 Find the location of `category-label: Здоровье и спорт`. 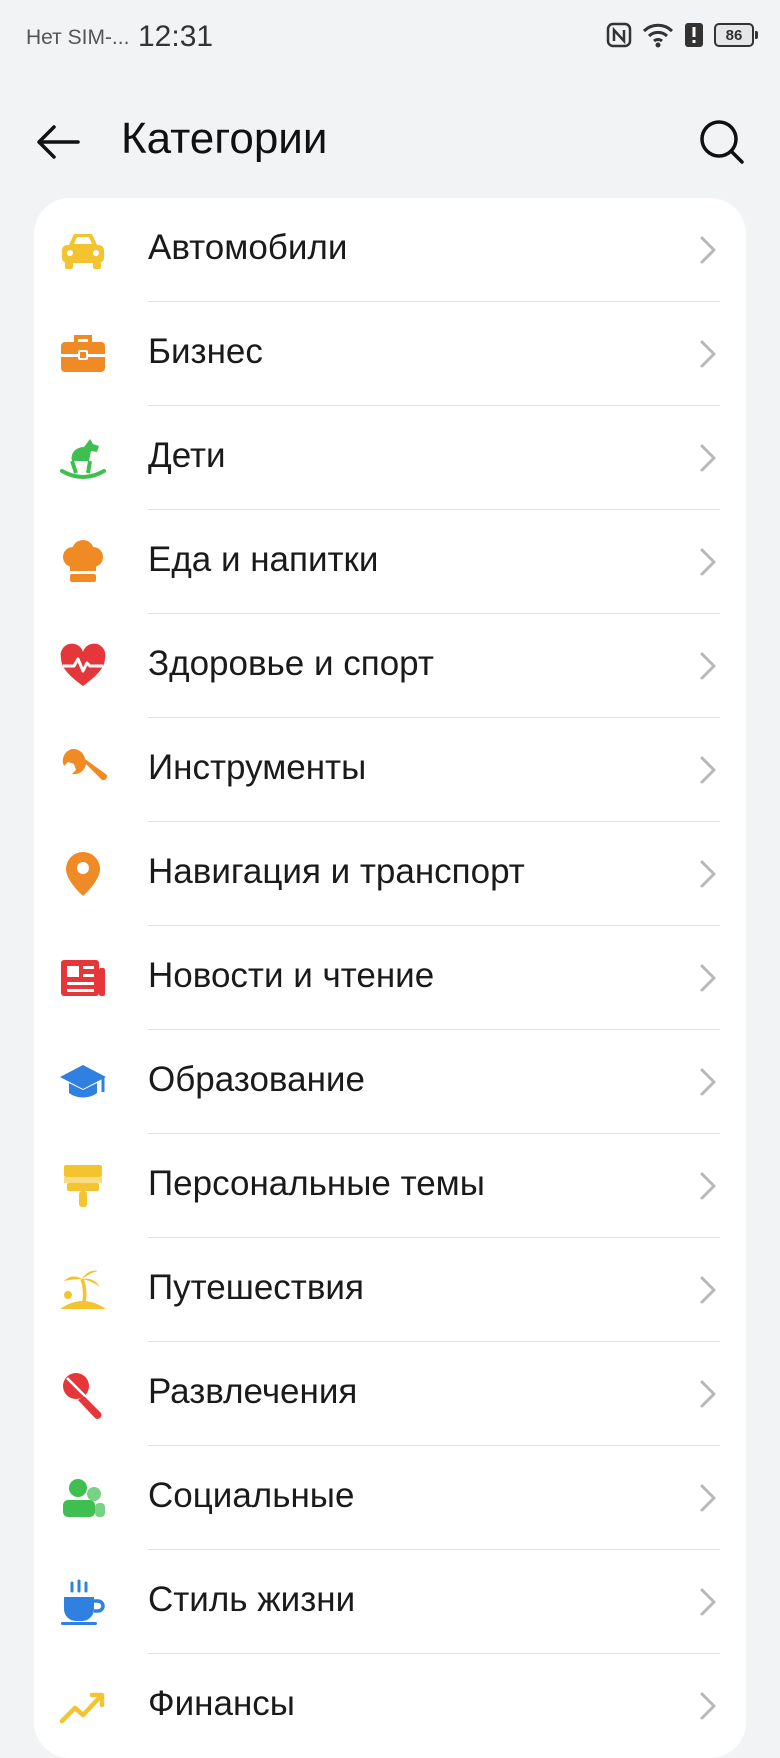

category-label: Здоровье и спорт is located at coordinates (291, 663).